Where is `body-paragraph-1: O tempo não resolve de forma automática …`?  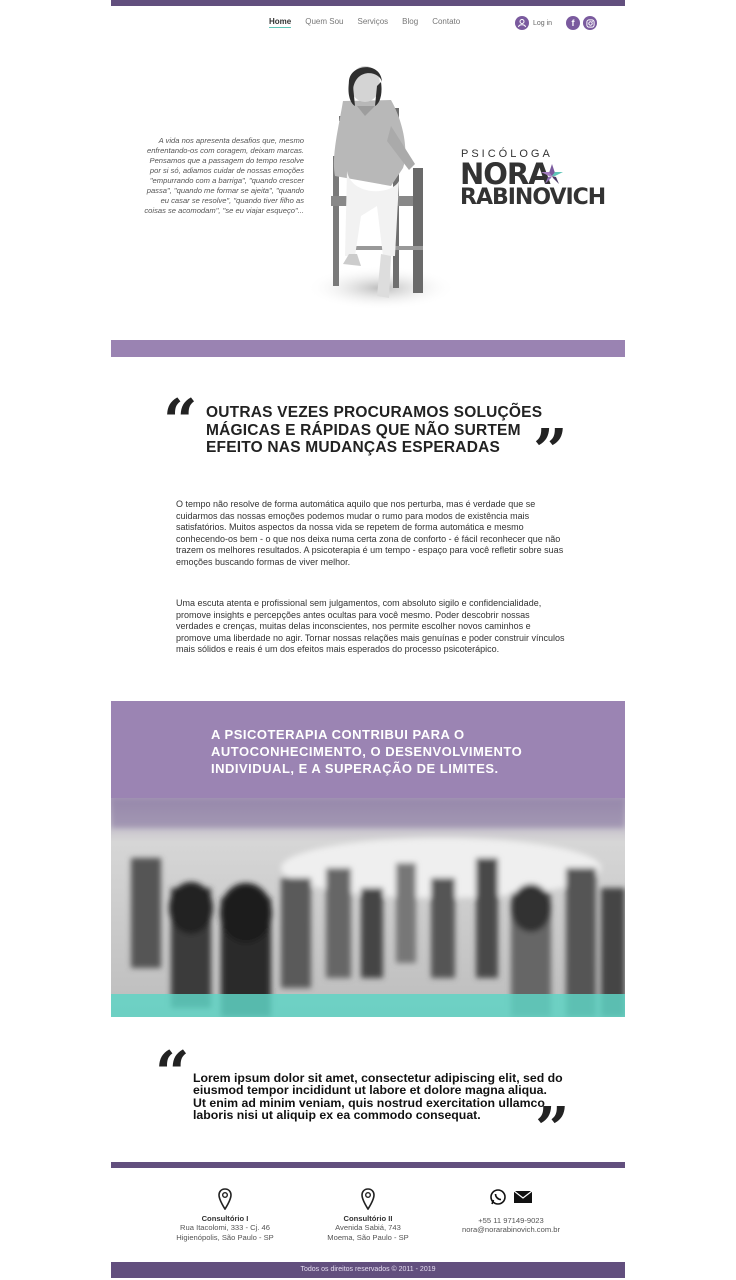 body-paragraph-1: O tempo não resolve de forma automática … is located at coordinates (370, 533).